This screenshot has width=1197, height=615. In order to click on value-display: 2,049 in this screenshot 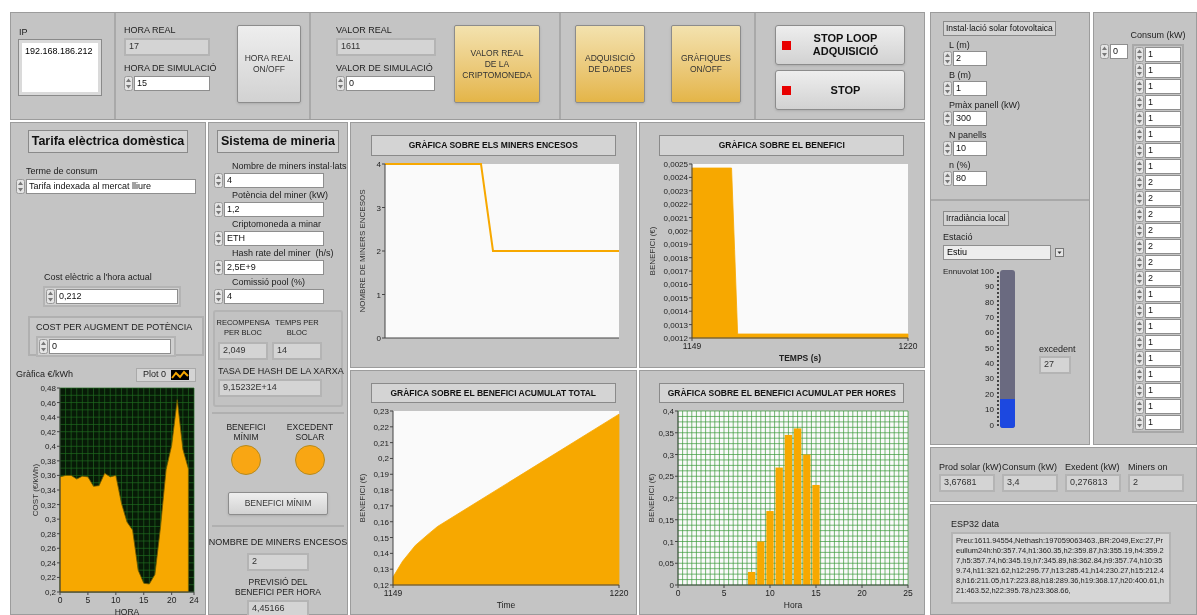, I will do `click(243, 350)`.